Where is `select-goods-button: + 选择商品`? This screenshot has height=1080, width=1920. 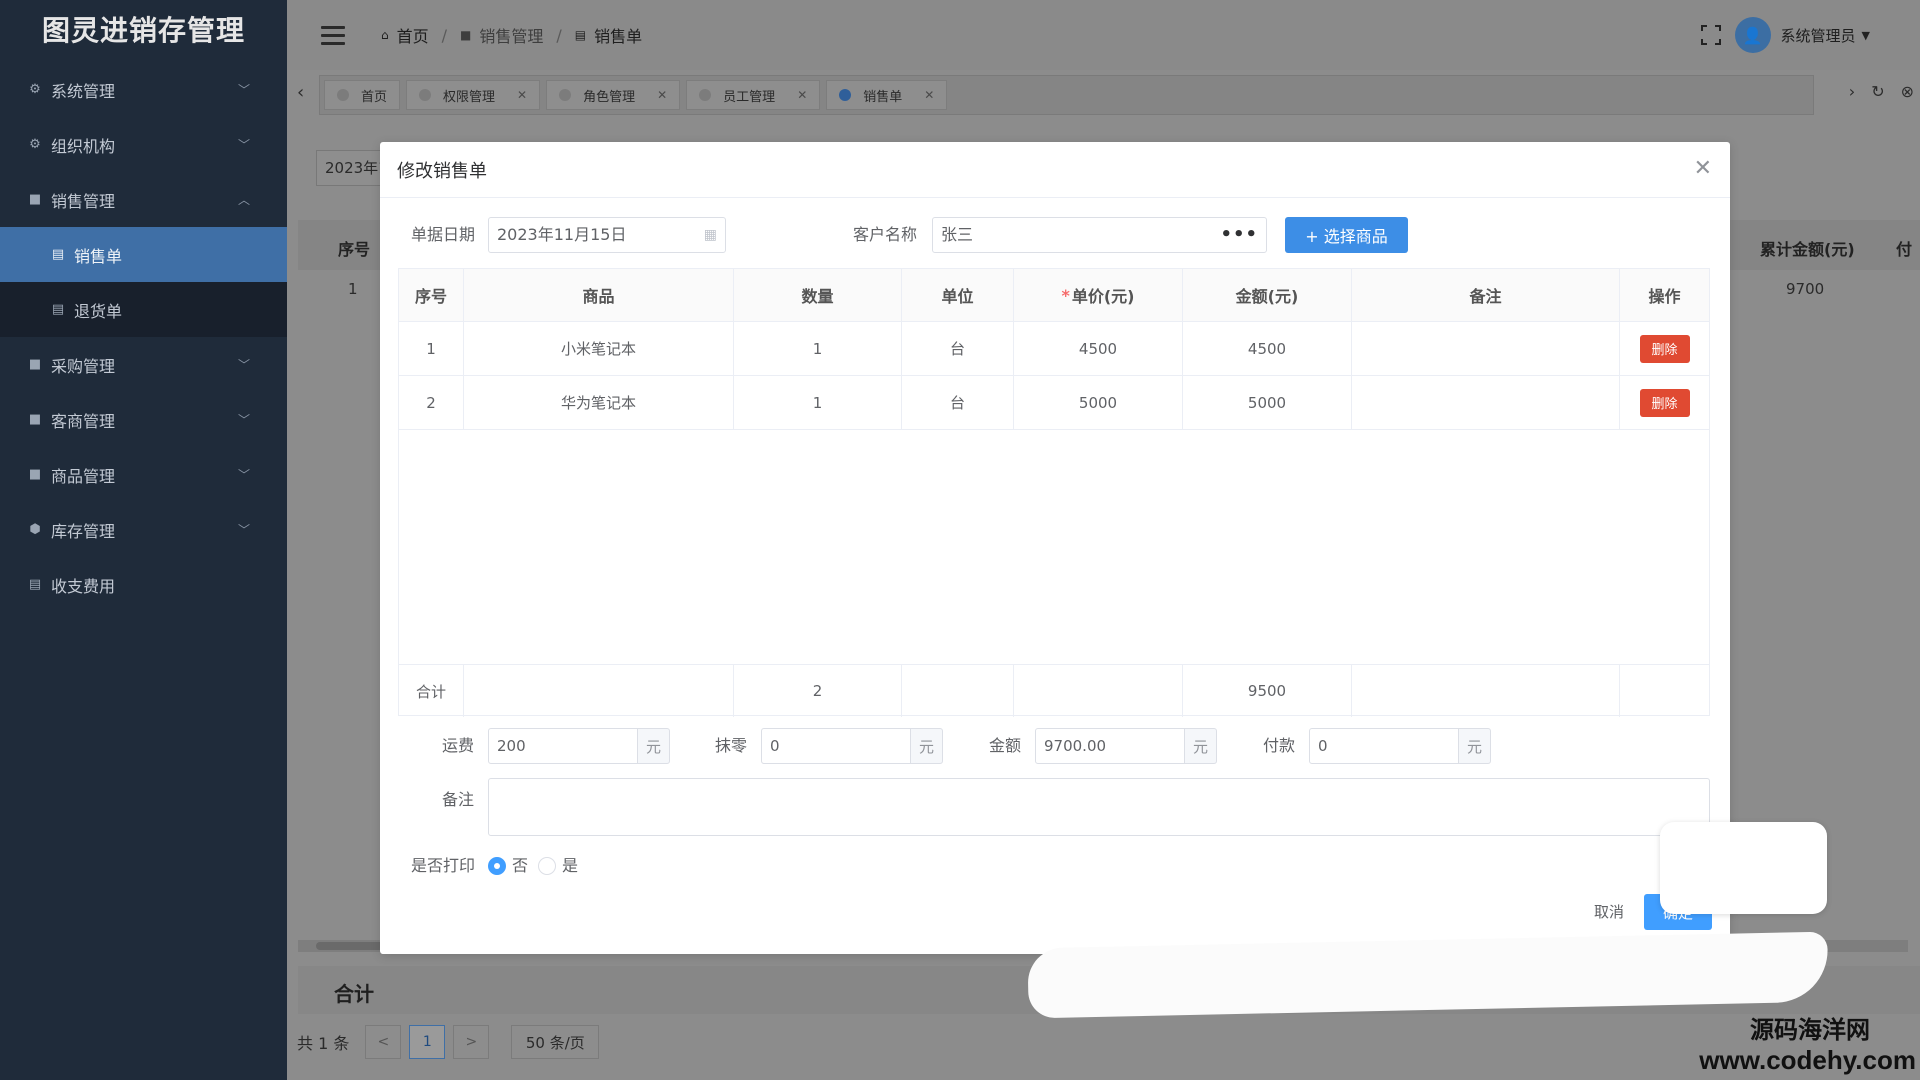
select-goods-button: + 选择商品 is located at coordinates (1346, 235).